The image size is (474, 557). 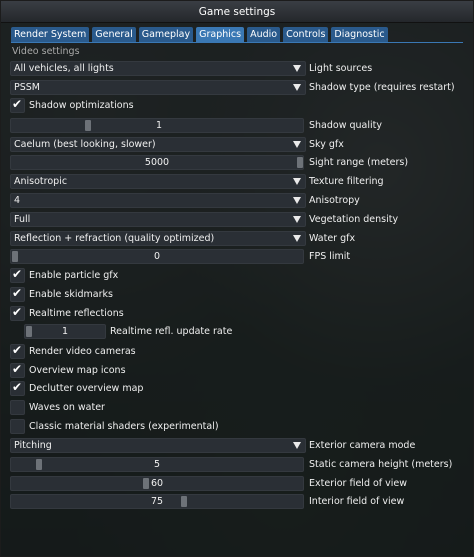 I want to click on shadow-type-label: Shadow type (requires restart), so click(x=382, y=87).